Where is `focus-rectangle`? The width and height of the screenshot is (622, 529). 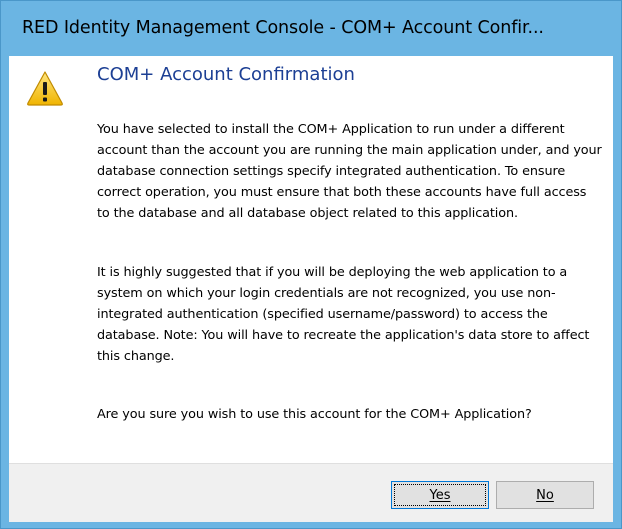
focus-rectangle is located at coordinates (440, 495).